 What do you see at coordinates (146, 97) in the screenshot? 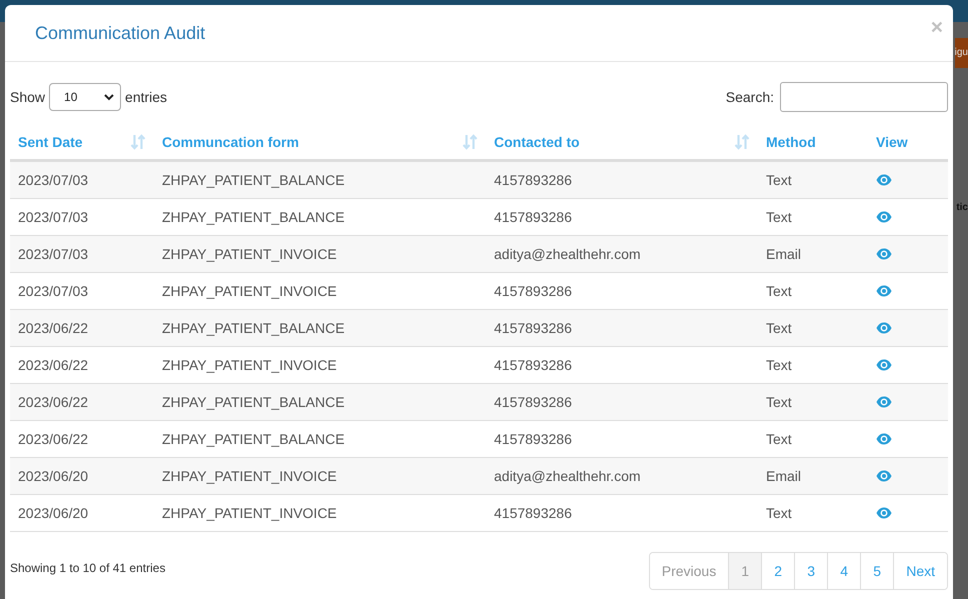
I see `entries-label: entries` at bounding box center [146, 97].